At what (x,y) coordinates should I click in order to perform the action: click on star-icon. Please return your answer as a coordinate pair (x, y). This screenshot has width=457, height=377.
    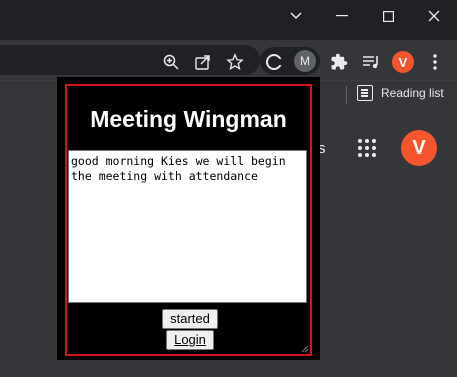
    Looking at the image, I should click on (235, 62).